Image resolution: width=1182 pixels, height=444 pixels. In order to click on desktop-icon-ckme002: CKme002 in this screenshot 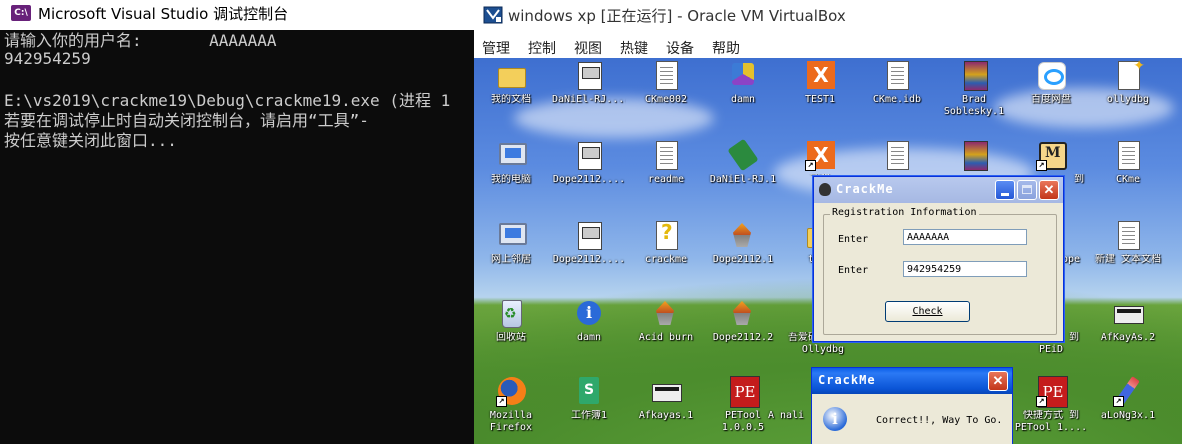, I will do `click(666, 83)`.